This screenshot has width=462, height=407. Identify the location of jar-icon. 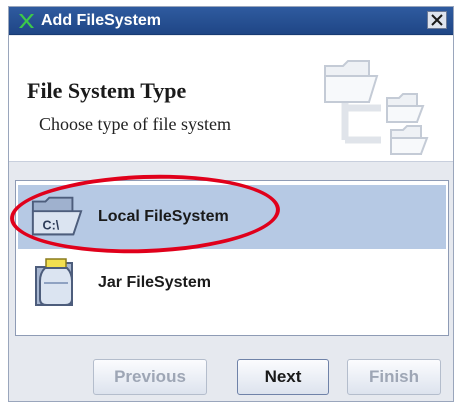
(57, 283).